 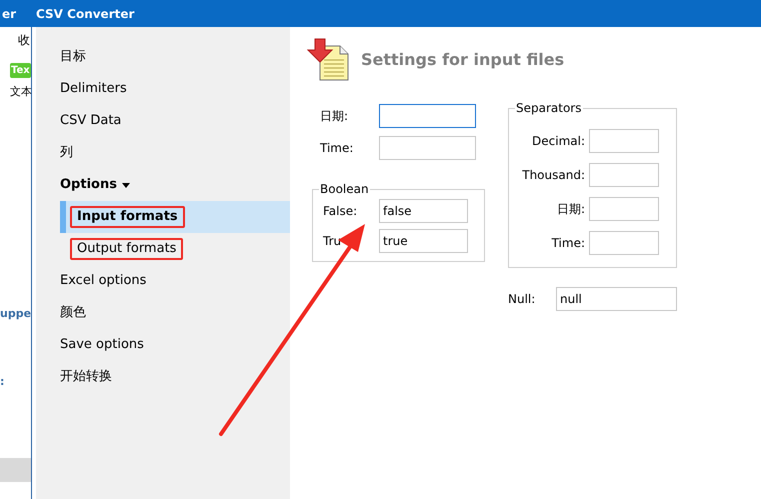 I want to click on sidebar-item: CSV Data, so click(x=91, y=121).